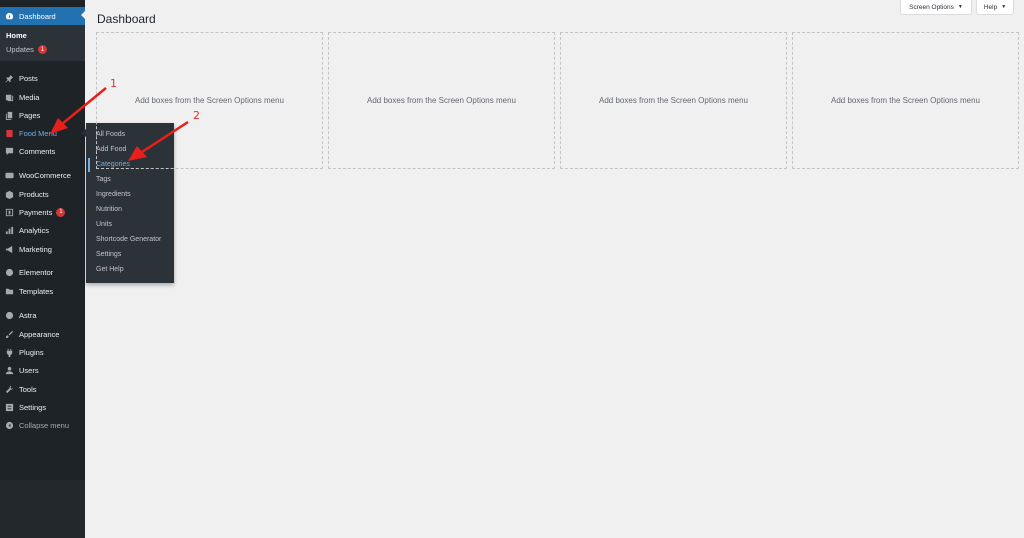 The image size is (1024, 538). I want to click on sidebar-item-products: Products, so click(42, 194).